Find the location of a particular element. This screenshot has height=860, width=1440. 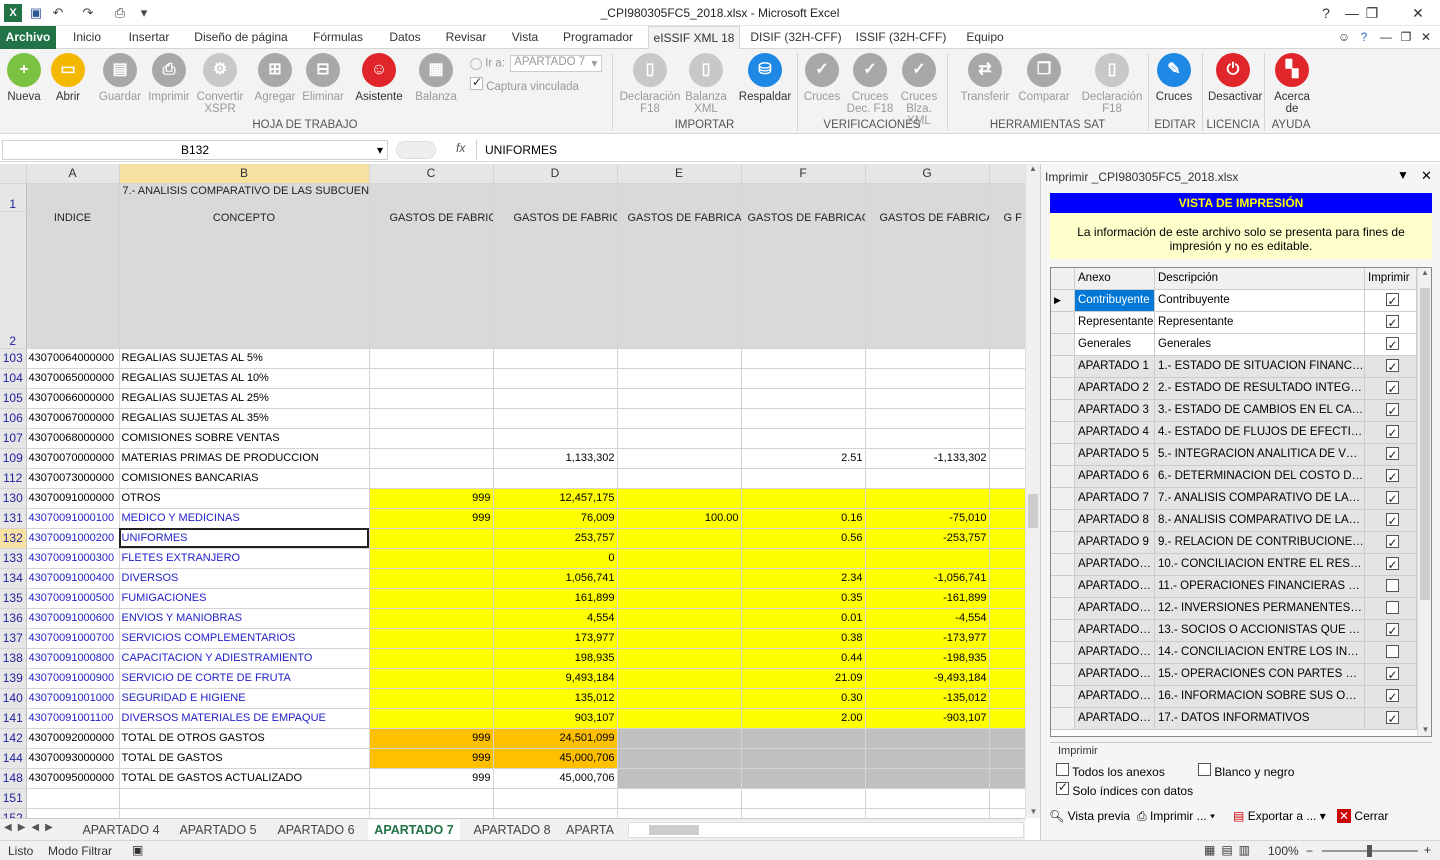

row-header: 140 is located at coordinates (13, 698).